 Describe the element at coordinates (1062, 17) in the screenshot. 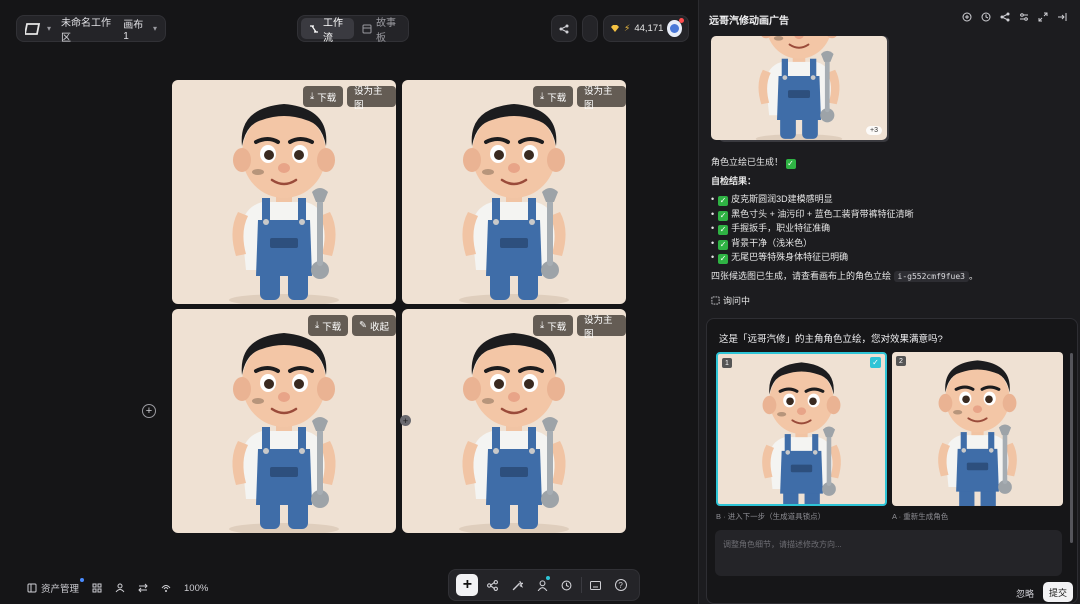

I see `collapse-panel-icon` at that location.